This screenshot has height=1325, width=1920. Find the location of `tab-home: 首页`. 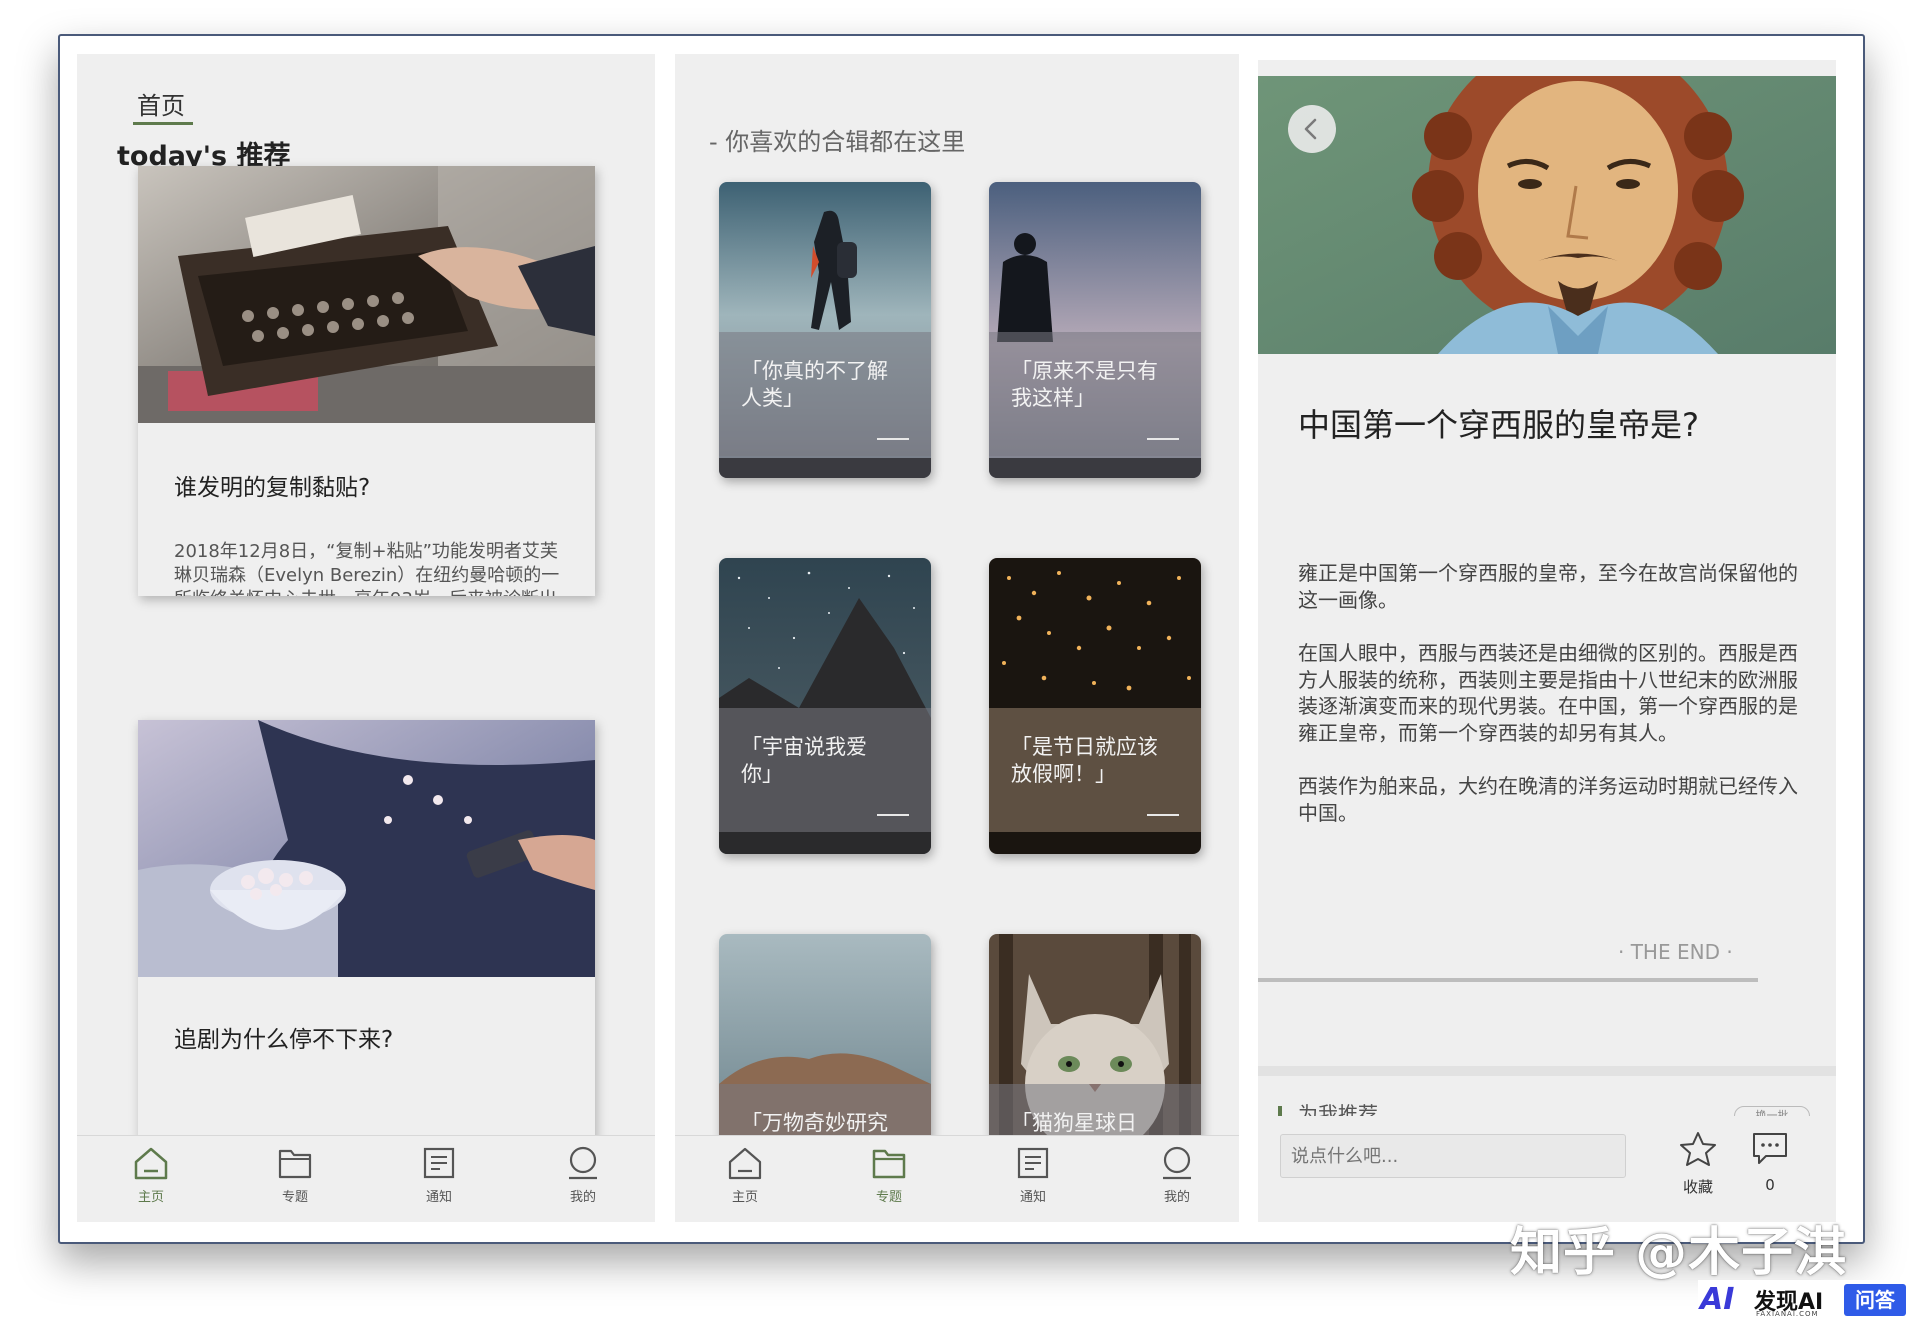

tab-home: 首页 is located at coordinates (161, 103).